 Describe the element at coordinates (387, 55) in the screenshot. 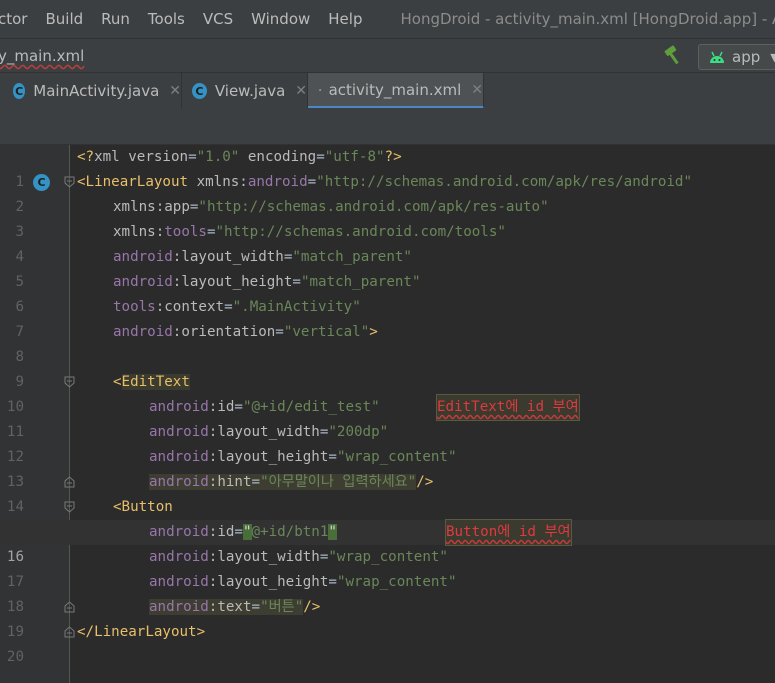

I see `navigation-bar: y_main.xml app ▼` at that location.